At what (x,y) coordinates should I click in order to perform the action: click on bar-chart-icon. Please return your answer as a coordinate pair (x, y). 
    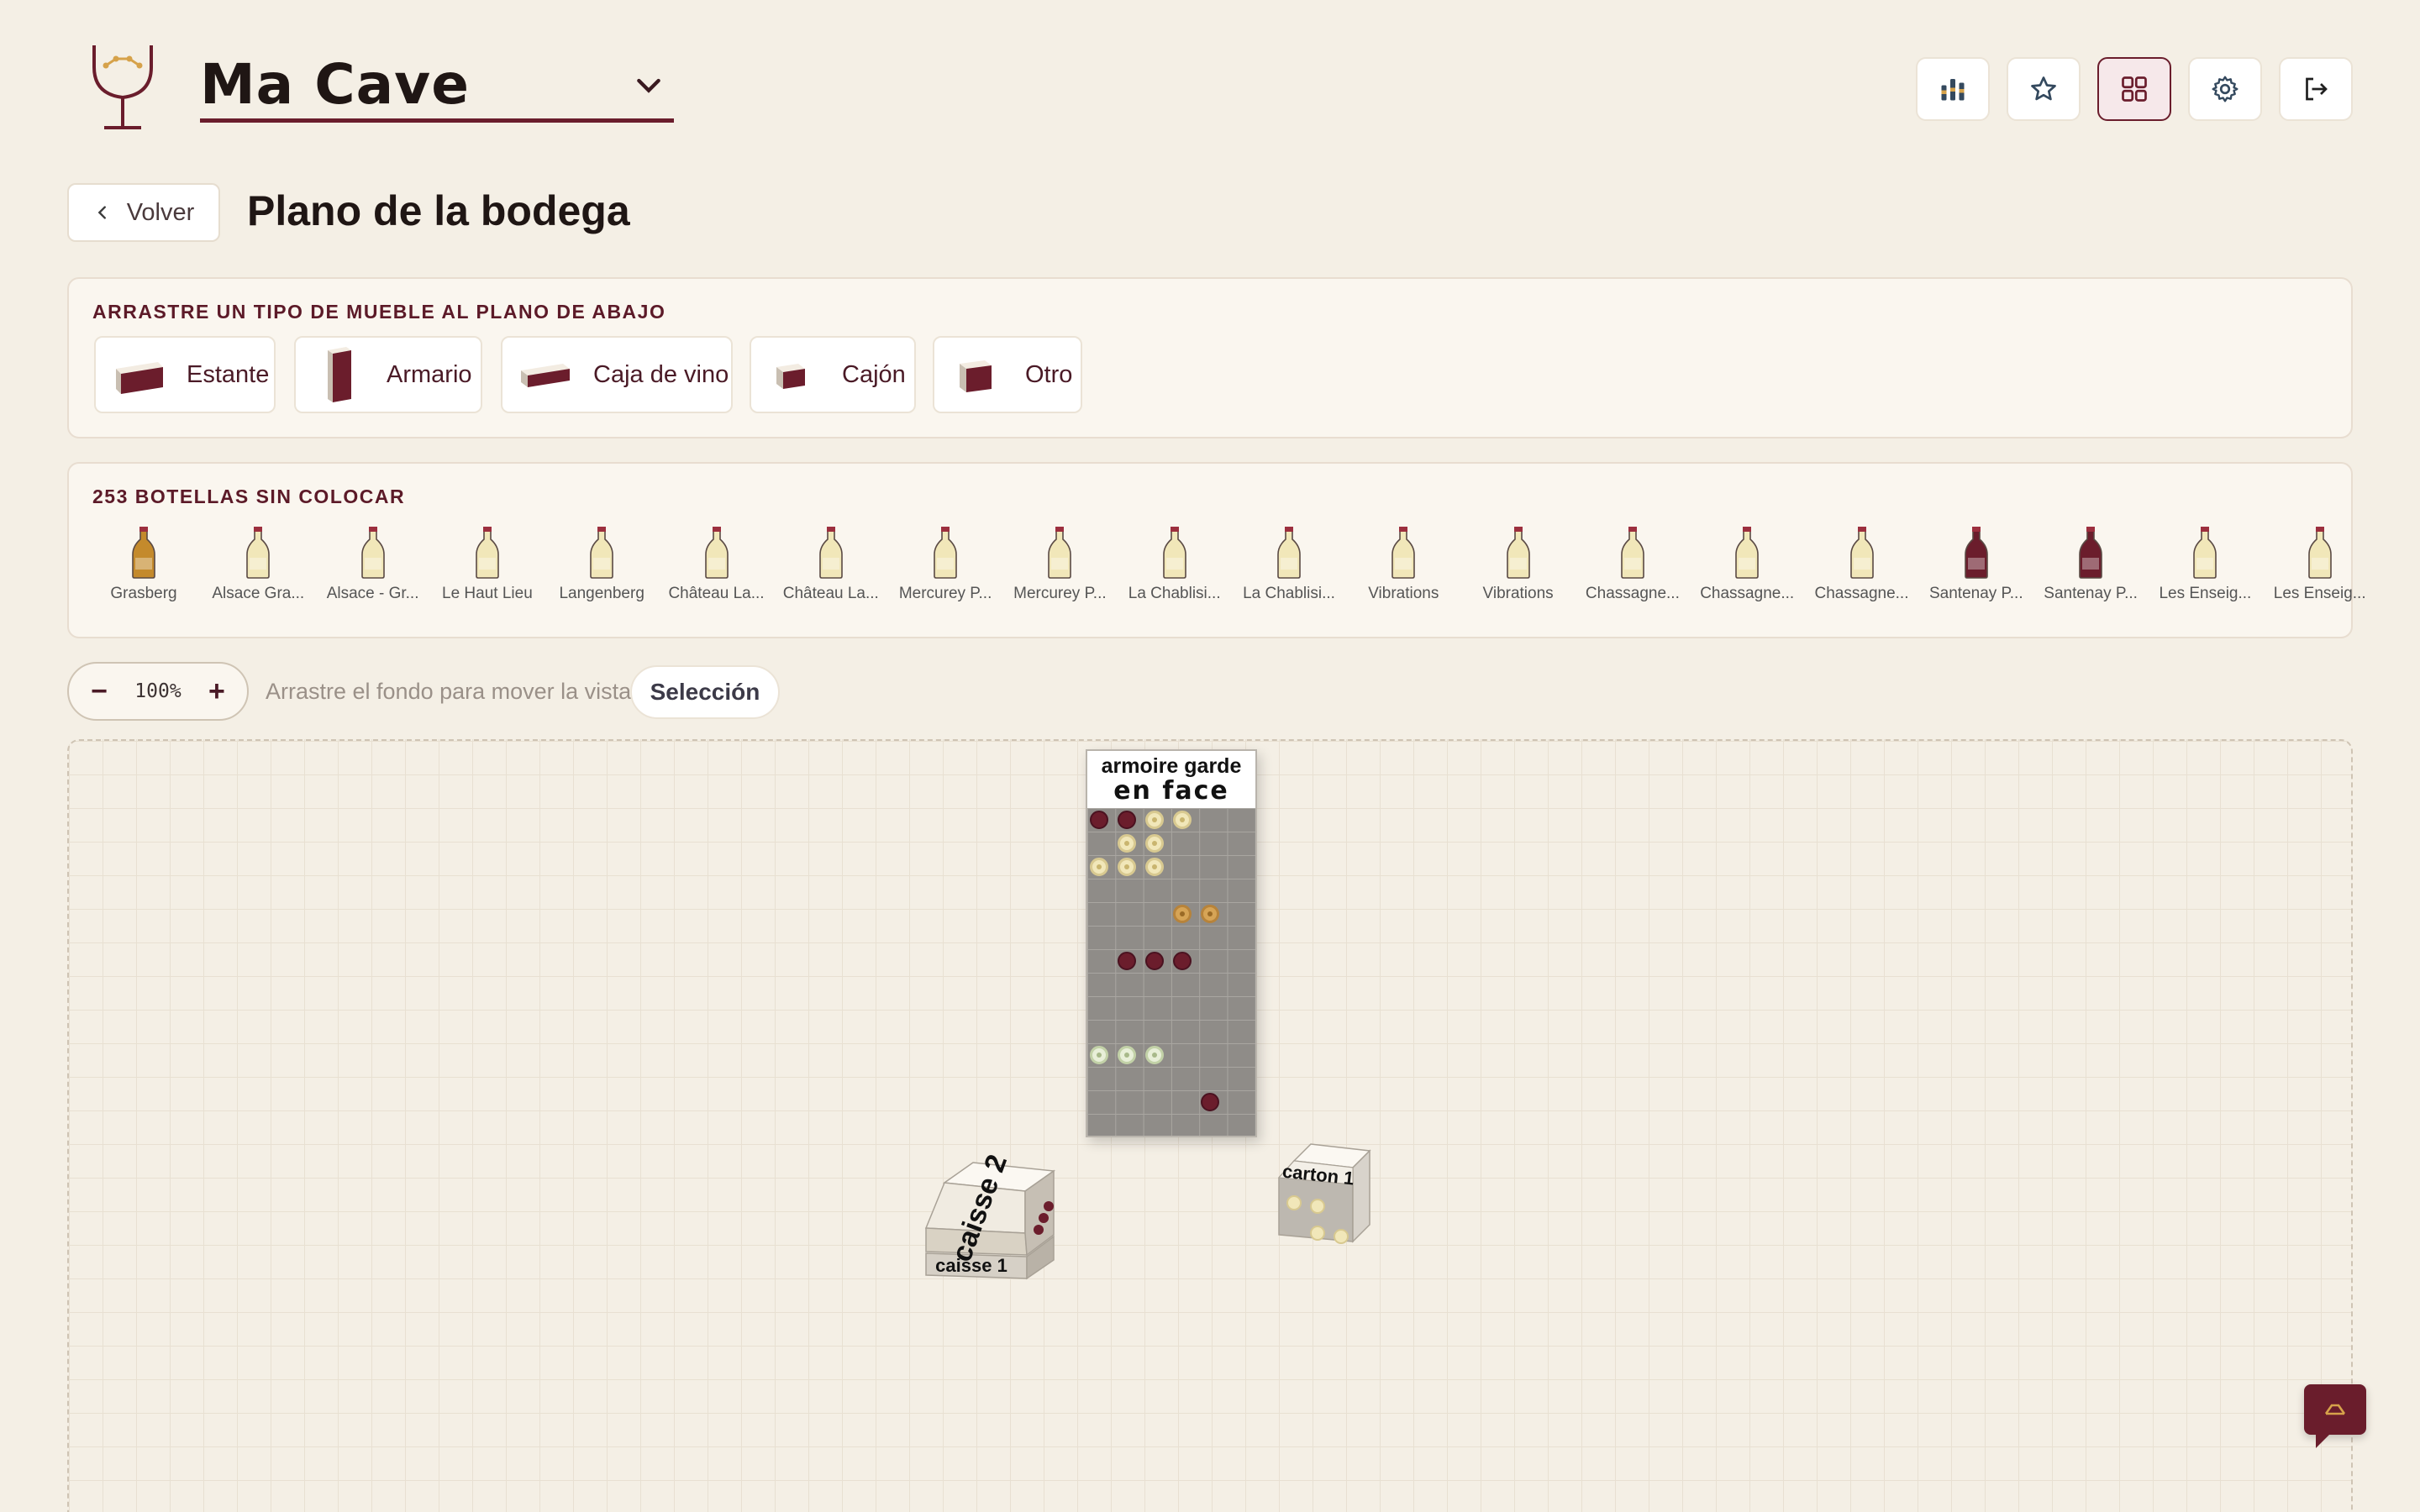
    Looking at the image, I should click on (1953, 90).